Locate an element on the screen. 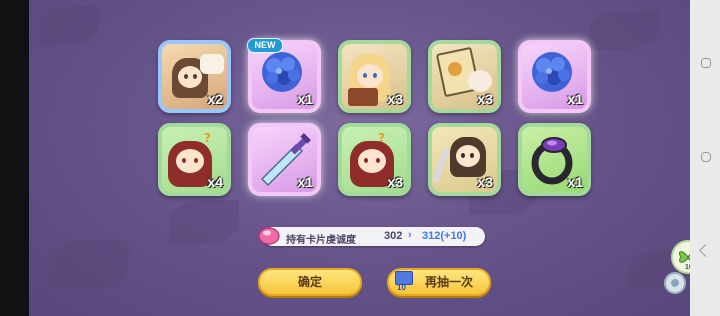 The width and height of the screenshot is (720, 316). home-icon is located at coordinates (706, 157).